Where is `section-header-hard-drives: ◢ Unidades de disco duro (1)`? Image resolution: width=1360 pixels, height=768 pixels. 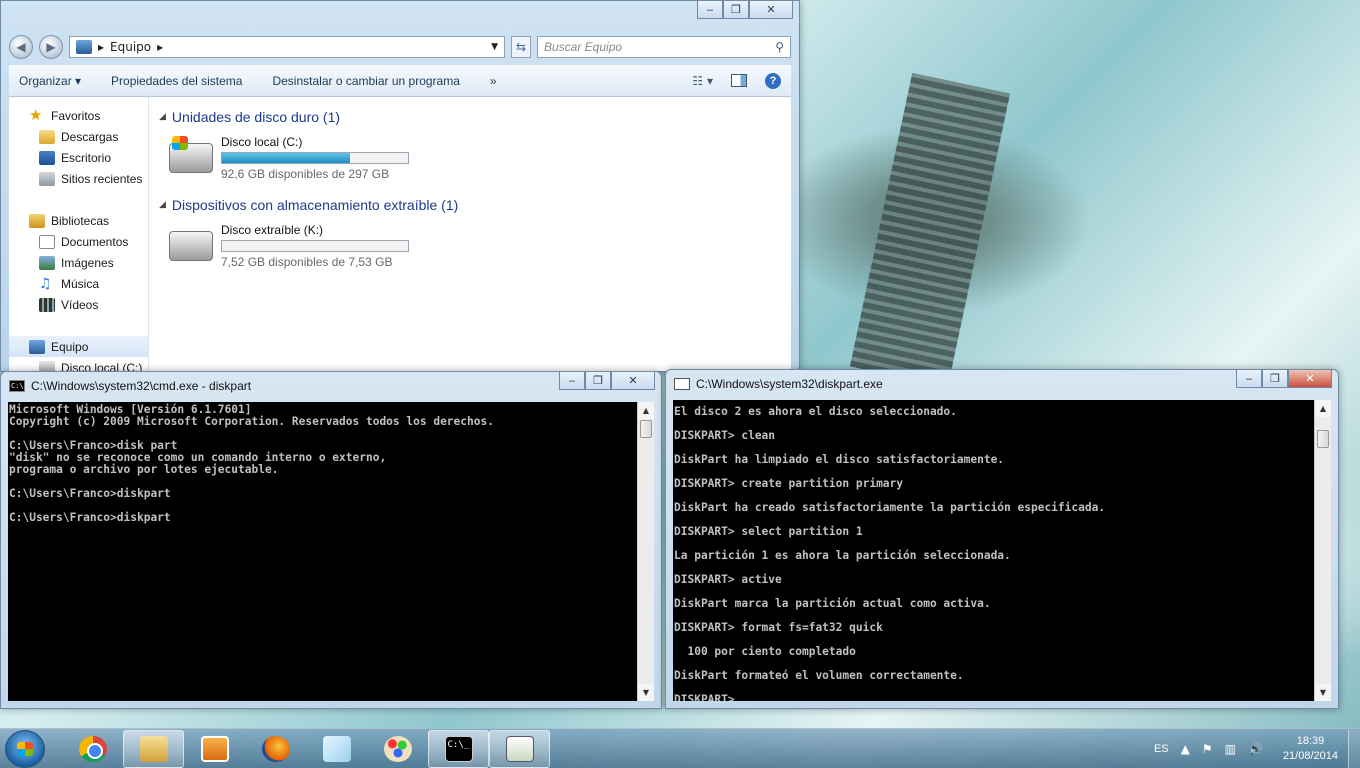 section-header-hard-drives: ◢ Unidades de disco duro (1) is located at coordinates (475, 117).